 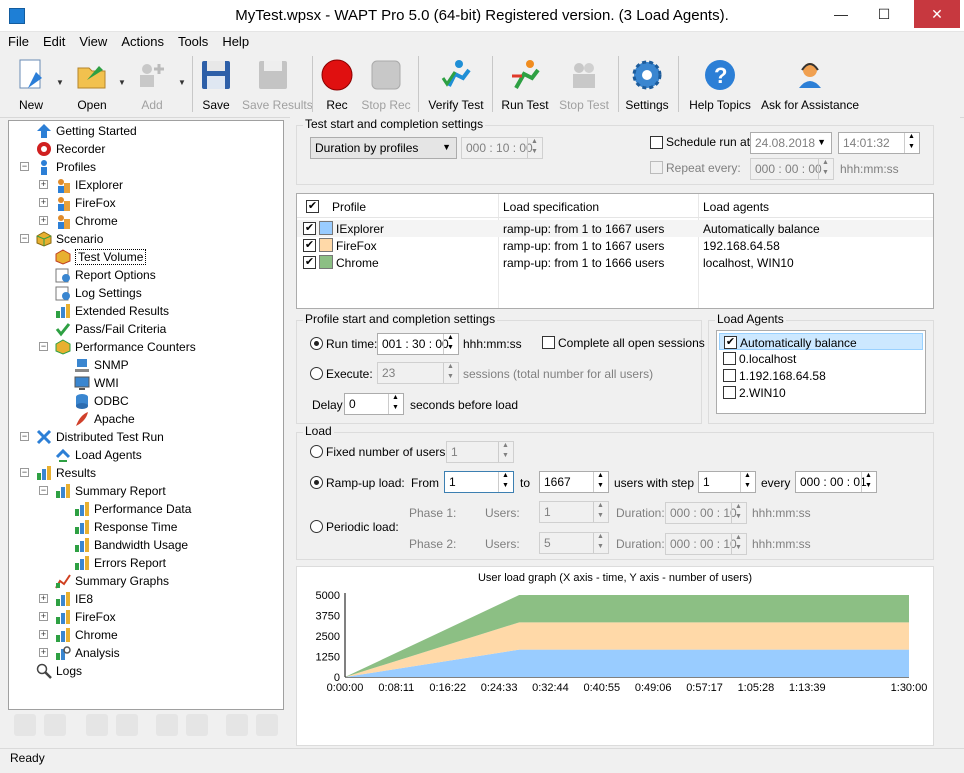 I want to click on tree-odbc: ODBC, so click(x=102, y=401).